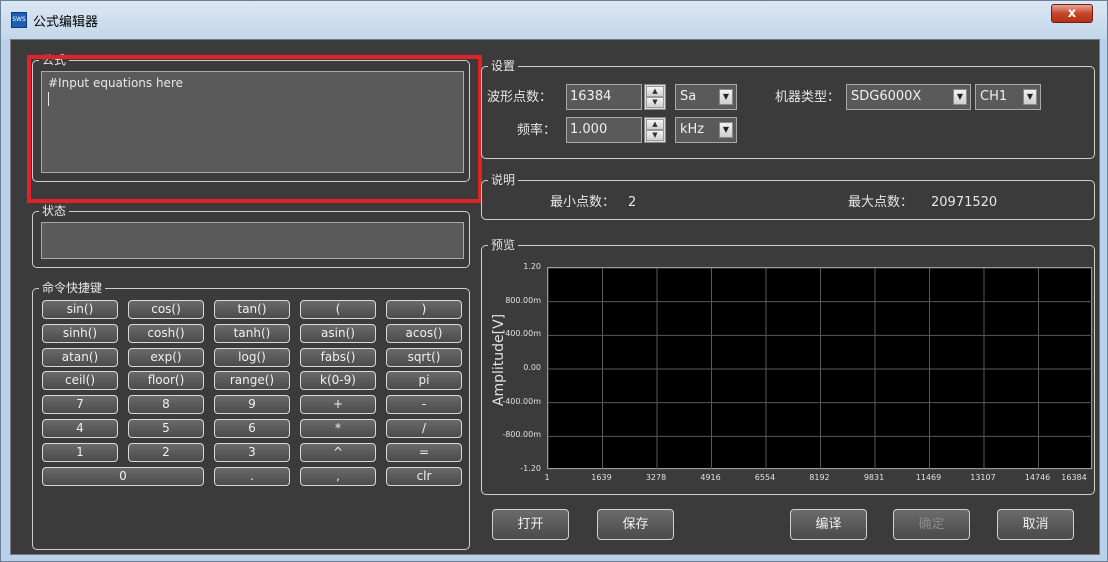 This screenshot has height=562, width=1108. What do you see at coordinates (908, 97) in the screenshot?
I see `machine-type-select: SDG6000X ▼` at bounding box center [908, 97].